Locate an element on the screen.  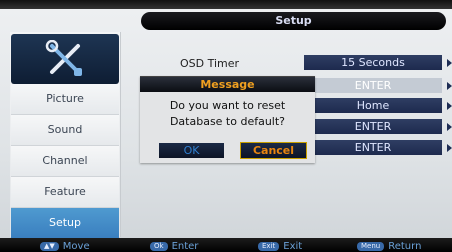
sidebar-item-sound: Sound is located at coordinates (65, 130).